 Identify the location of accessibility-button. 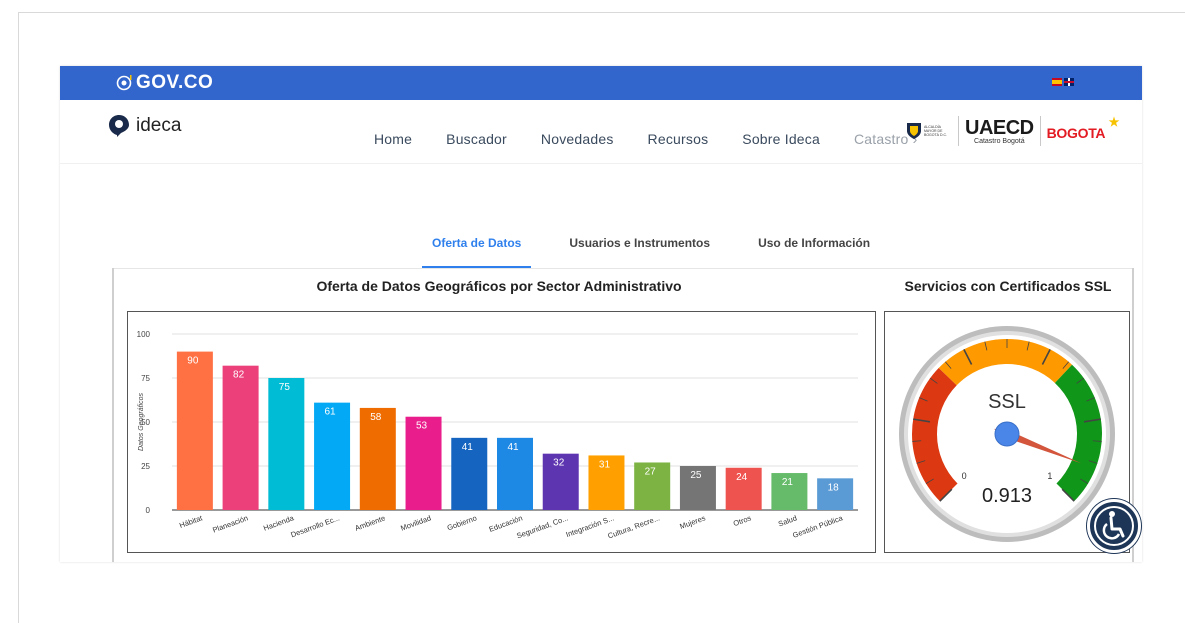
(1114, 526).